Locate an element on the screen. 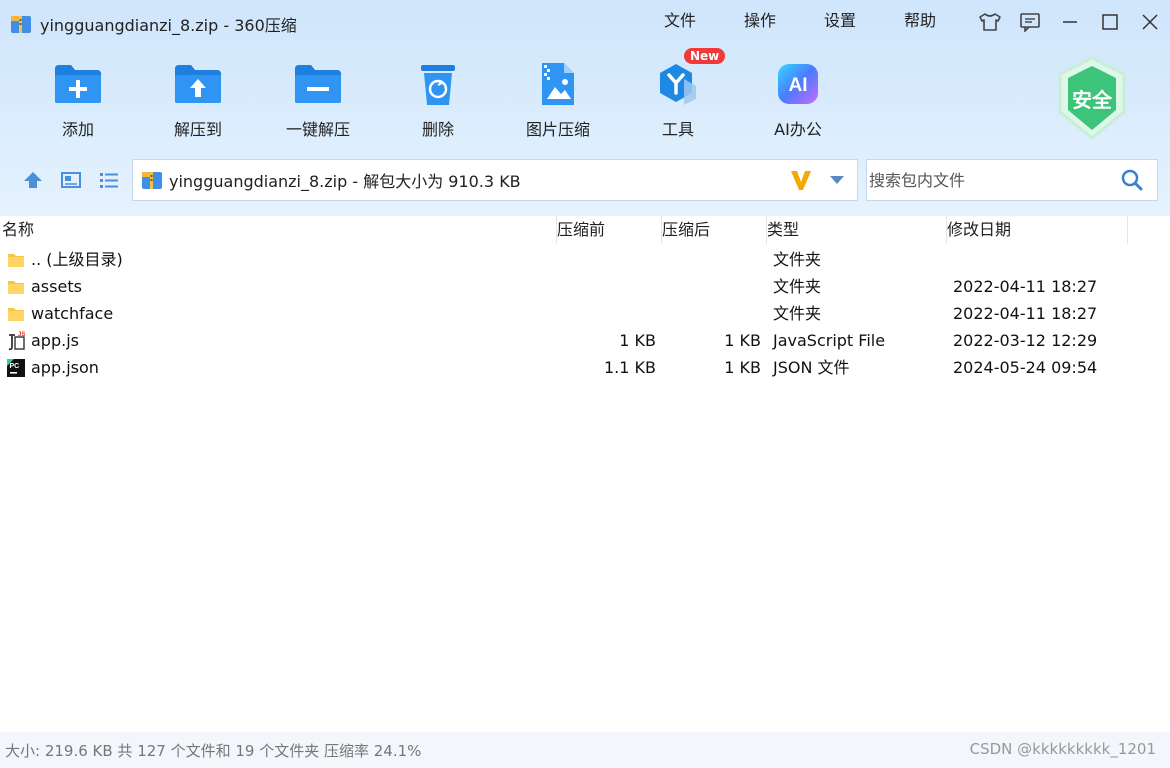  pycharm-file-icon: PC is located at coordinates (16, 368).